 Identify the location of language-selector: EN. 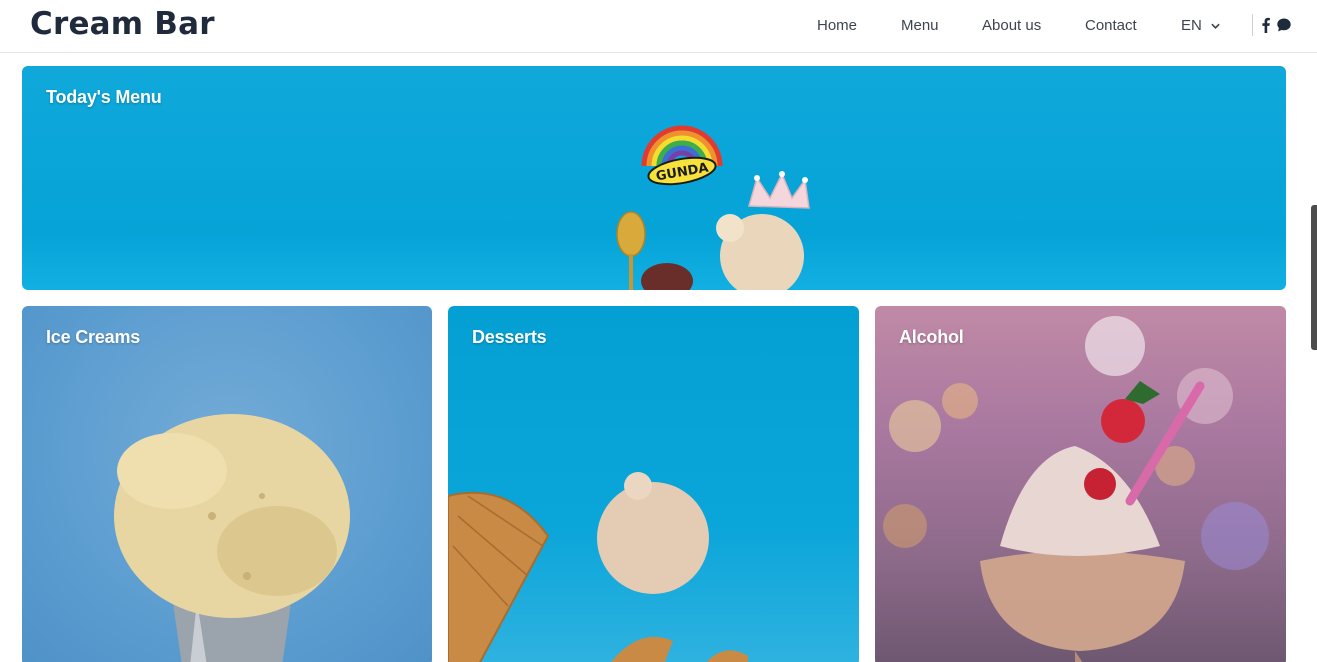
(1200, 25).